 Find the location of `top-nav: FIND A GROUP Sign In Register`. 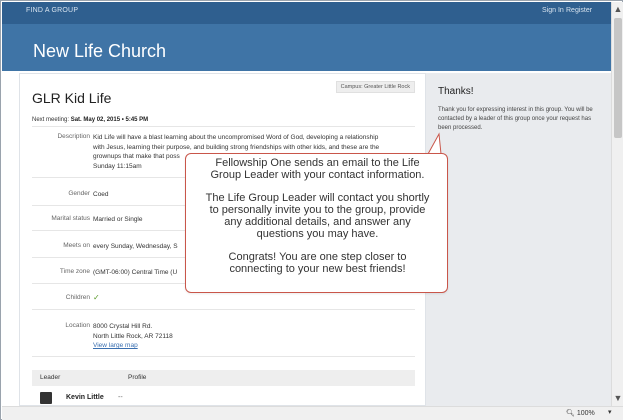

top-nav: FIND A GROUP Sign In Register is located at coordinates (306, 13).